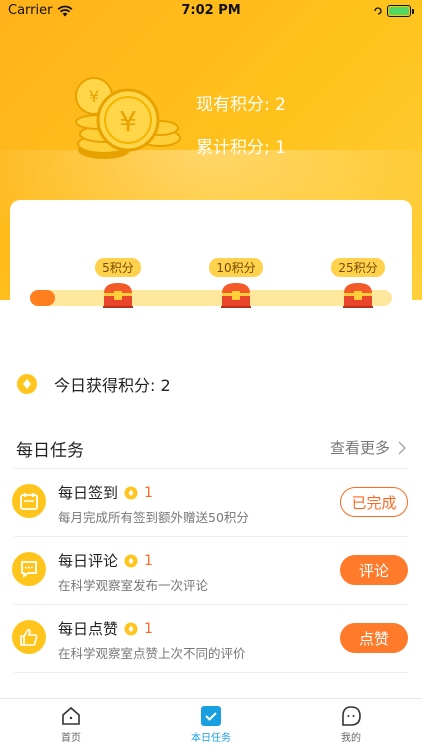 Image resolution: width=422 pixels, height=750 pixels. I want to click on task-row-checkin: 每日签到 1 每月完成所有签到额外赠送50积分 已完成, so click(211, 503).